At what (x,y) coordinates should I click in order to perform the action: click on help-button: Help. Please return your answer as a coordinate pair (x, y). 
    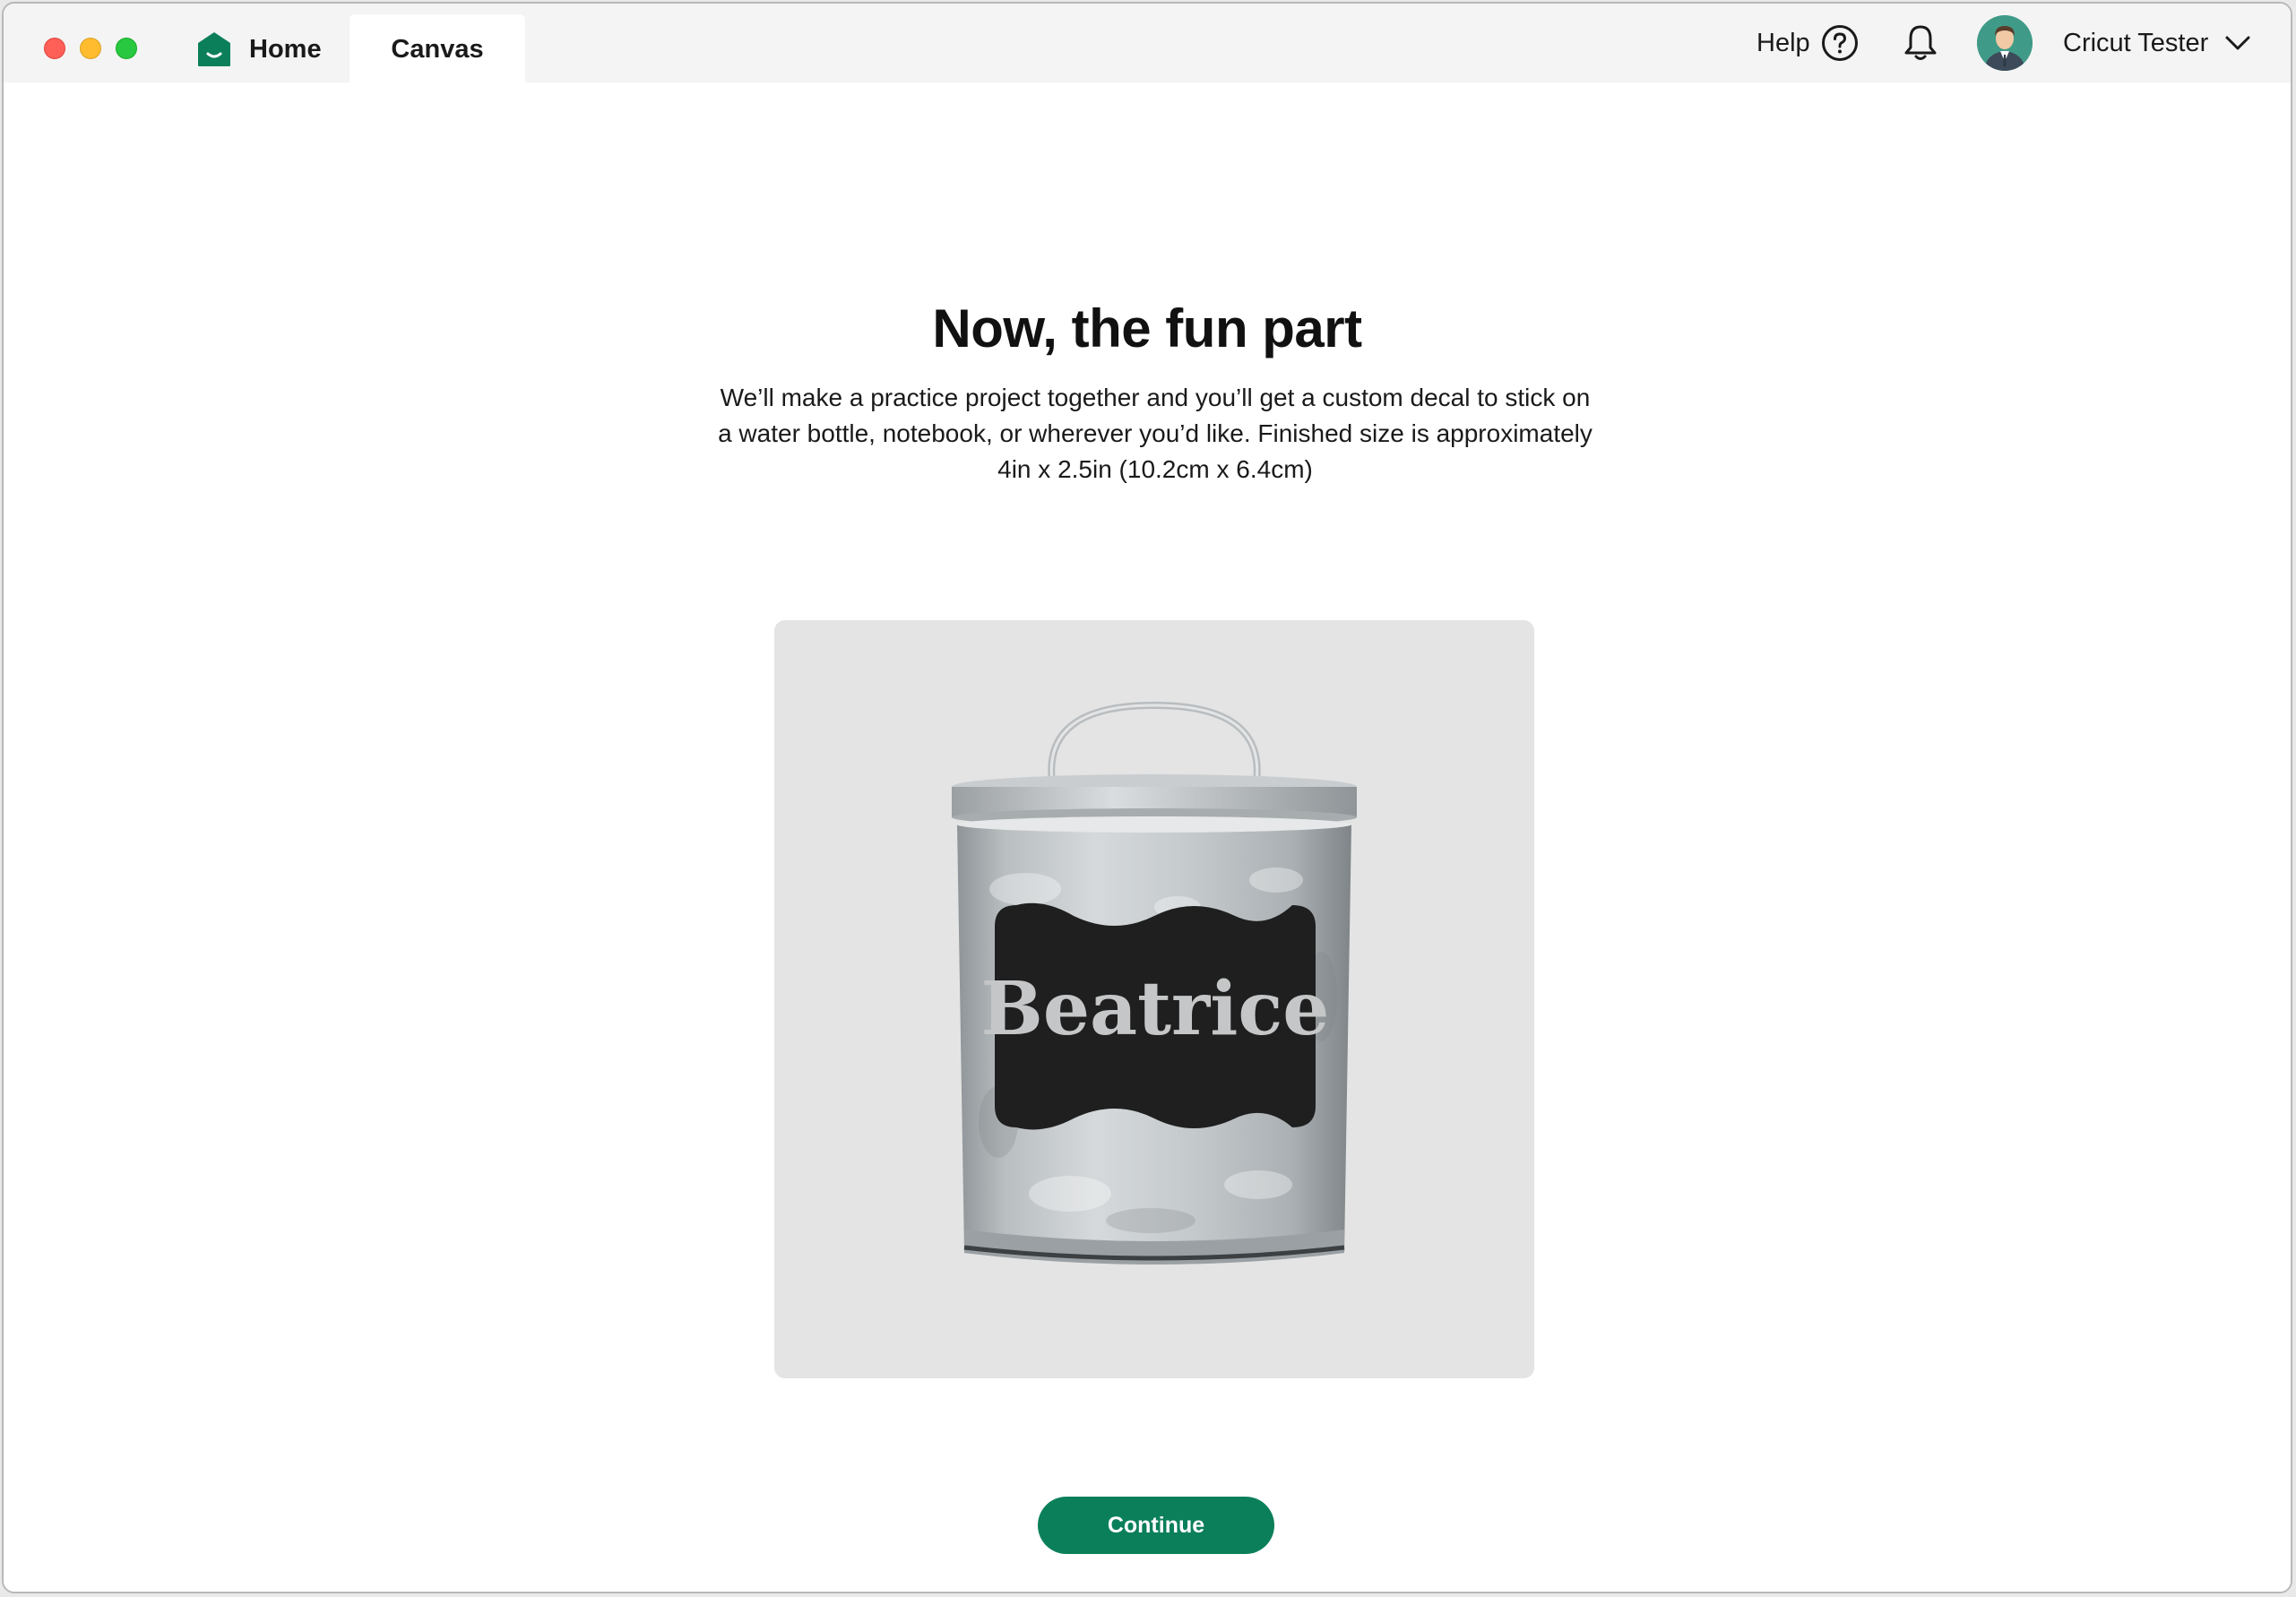
    Looking at the image, I should click on (1808, 43).